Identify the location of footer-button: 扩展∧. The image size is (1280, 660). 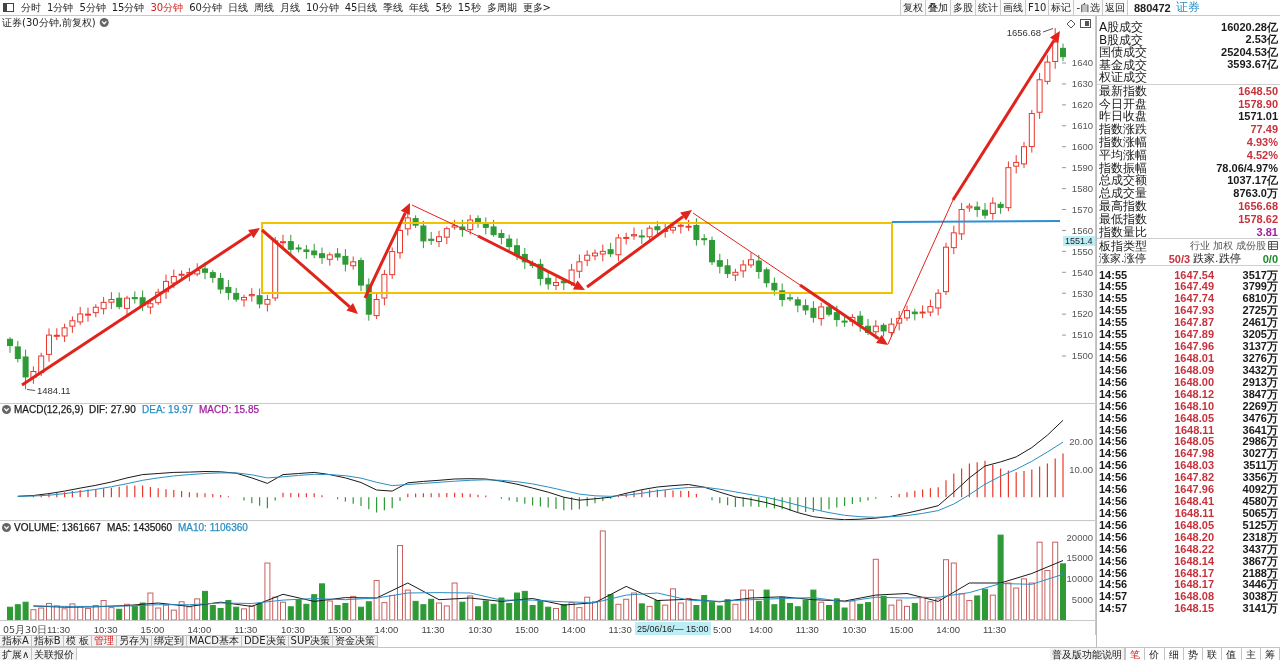
(16, 654).